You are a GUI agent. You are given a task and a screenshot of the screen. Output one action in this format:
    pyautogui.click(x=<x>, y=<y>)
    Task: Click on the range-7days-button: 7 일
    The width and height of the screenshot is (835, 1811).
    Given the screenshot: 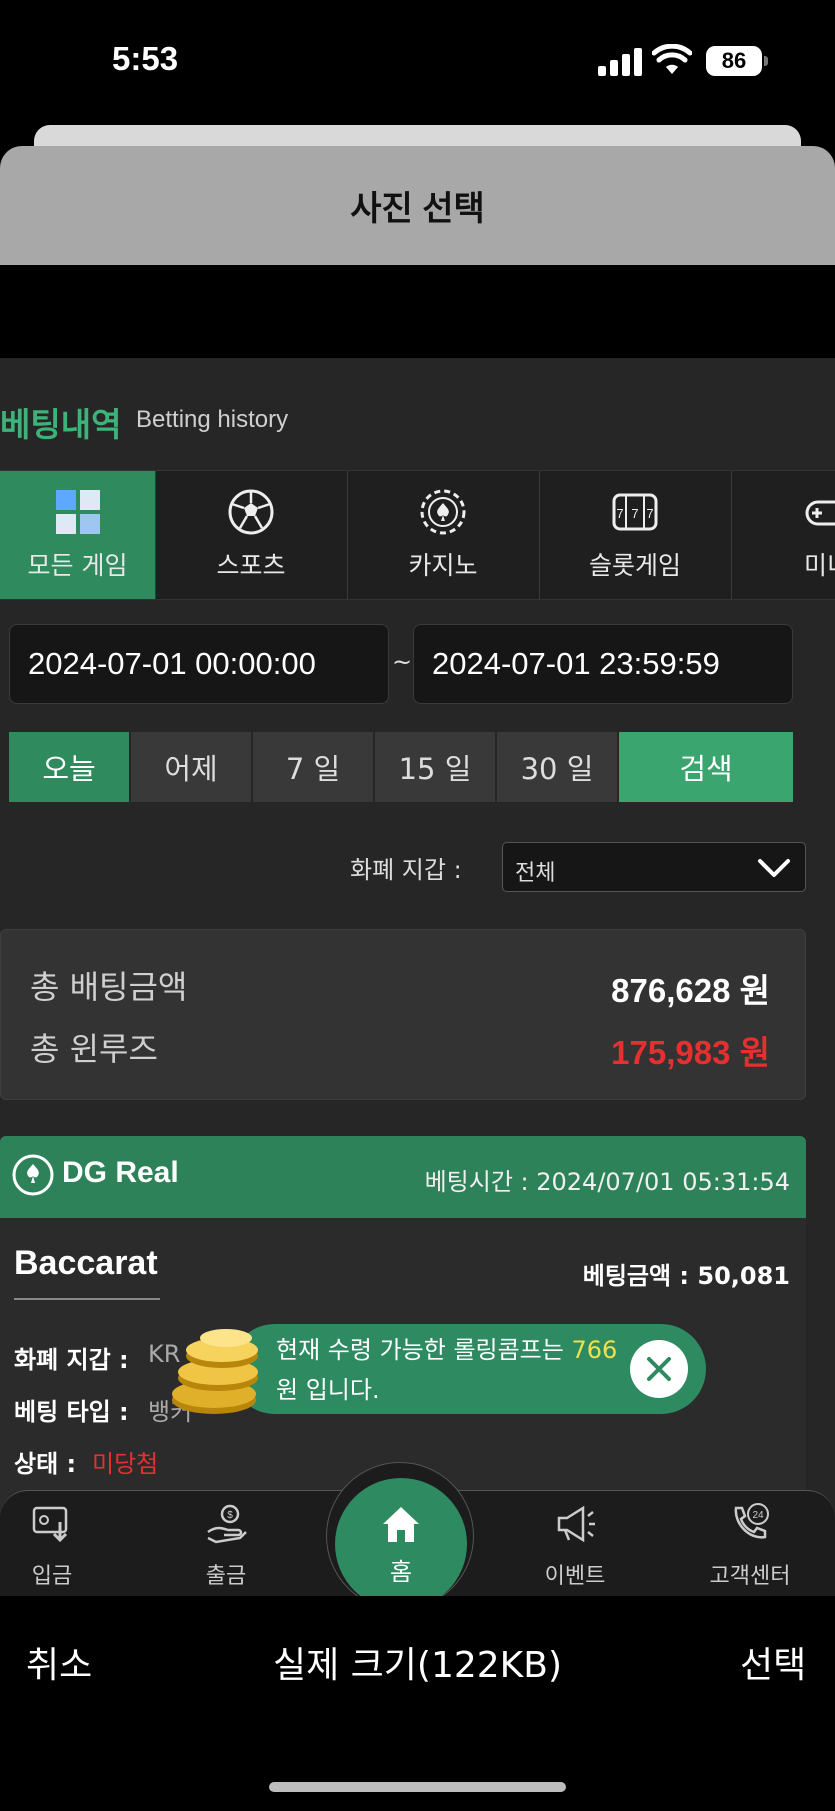 What is the action you would take?
    pyautogui.click(x=313, y=767)
    